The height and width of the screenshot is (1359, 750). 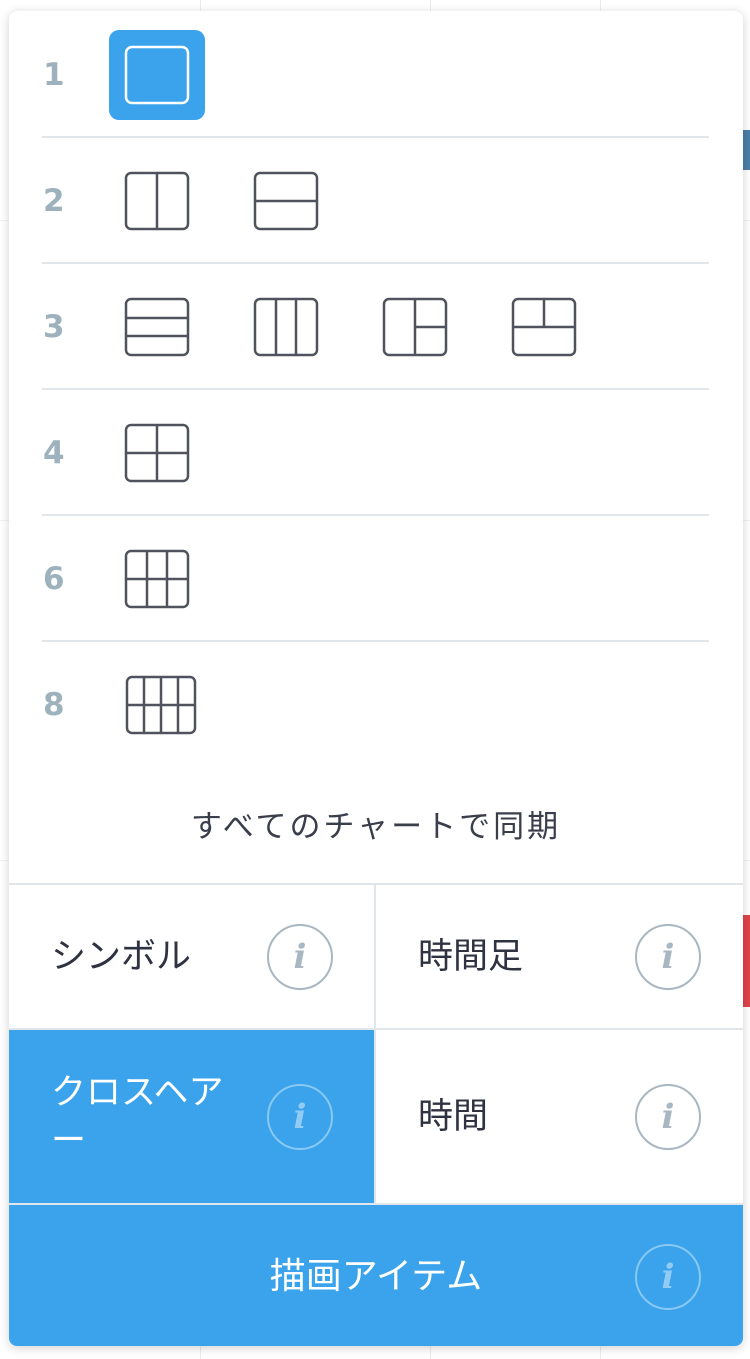 What do you see at coordinates (54, 704) in the screenshot?
I see `row-count-label: 8` at bounding box center [54, 704].